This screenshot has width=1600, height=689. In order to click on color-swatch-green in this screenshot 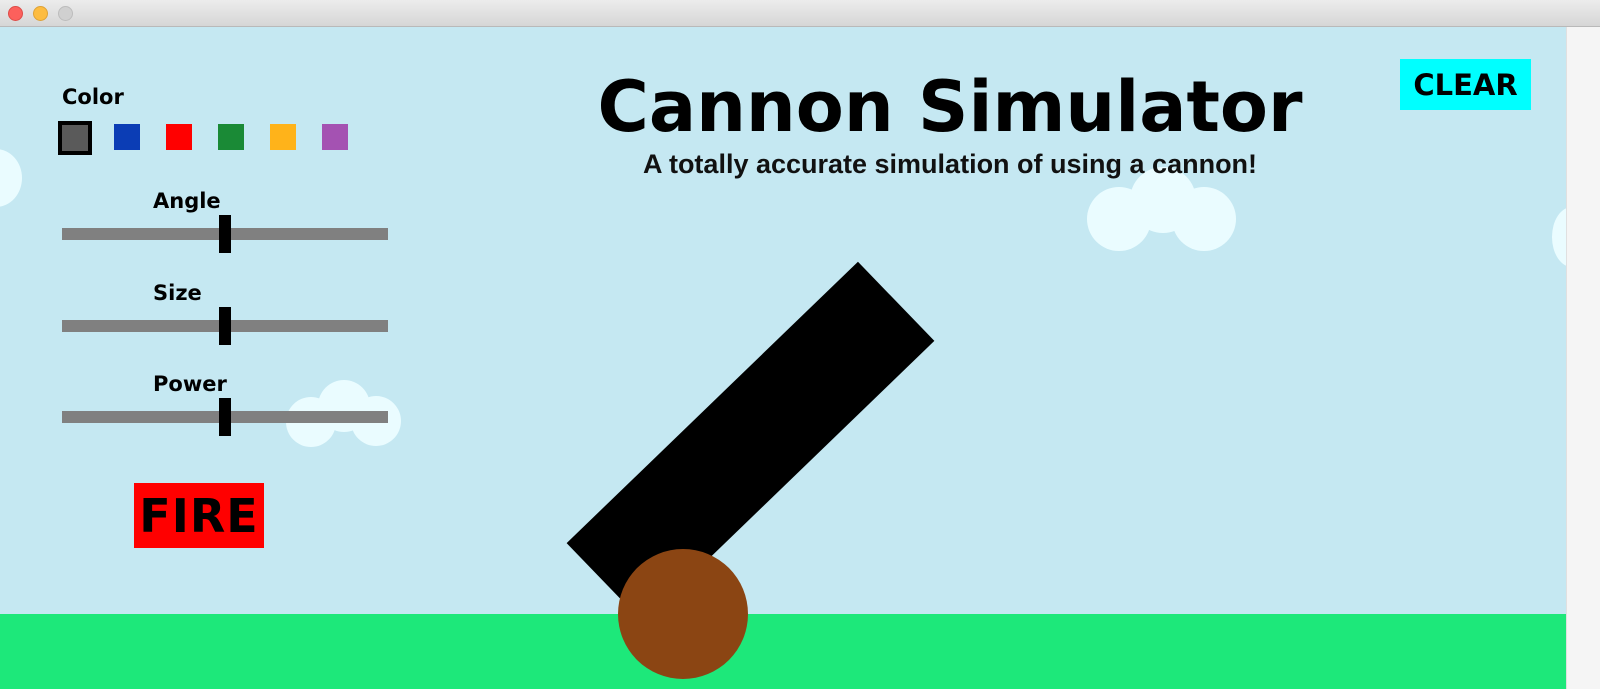, I will do `click(231, 137)`.